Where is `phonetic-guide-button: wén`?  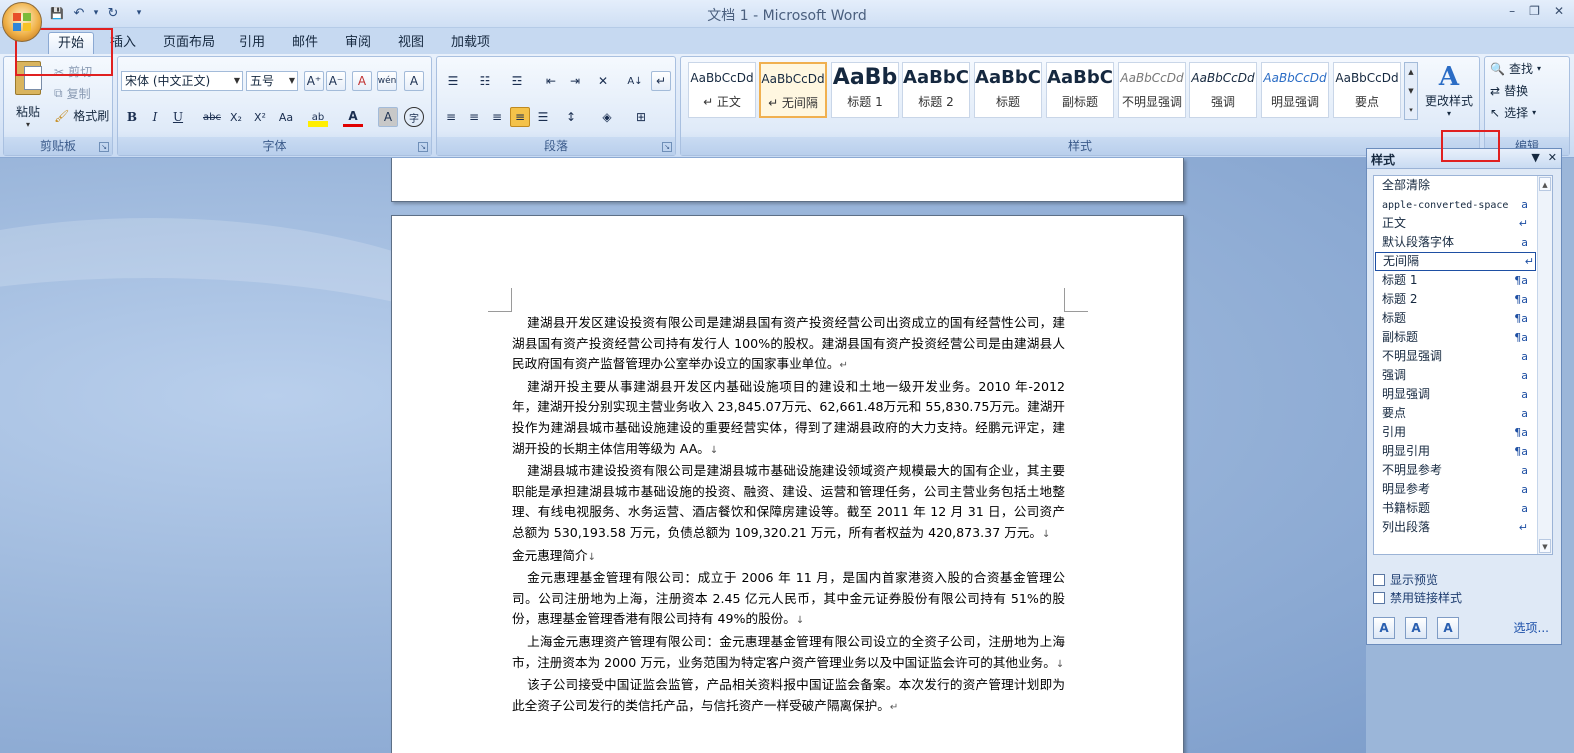
phonetic-guide-button: wén is located at coordinates (387, 81).